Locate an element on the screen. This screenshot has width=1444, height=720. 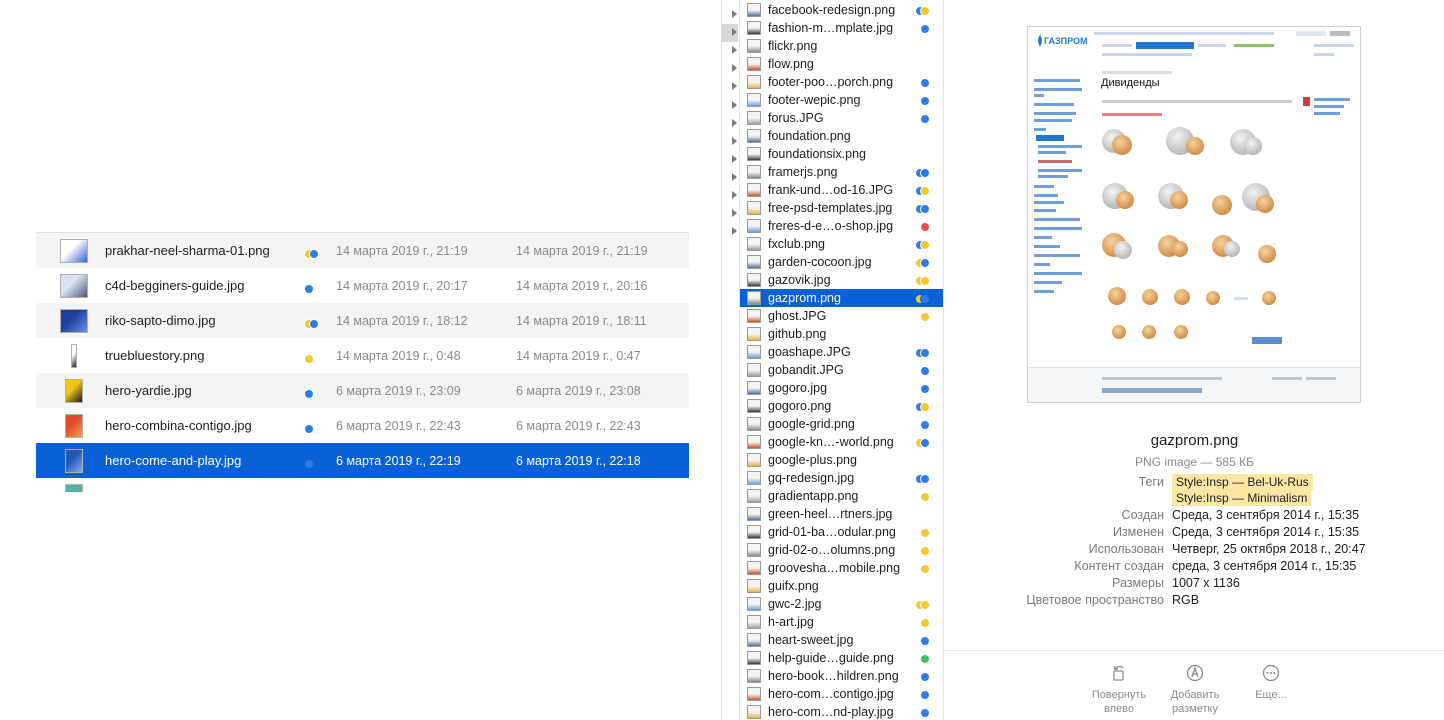
column-file-item: gradientapp.png is located at coordinates (841, 496).